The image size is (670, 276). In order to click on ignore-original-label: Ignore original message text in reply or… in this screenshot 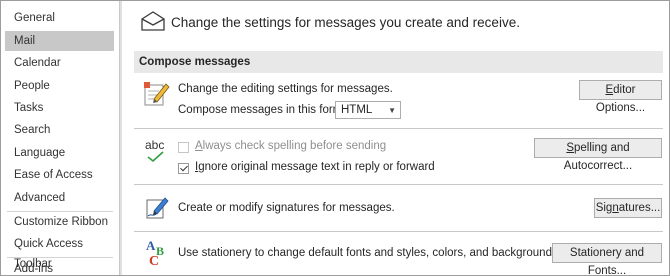, I will do `click(315, 167)`.